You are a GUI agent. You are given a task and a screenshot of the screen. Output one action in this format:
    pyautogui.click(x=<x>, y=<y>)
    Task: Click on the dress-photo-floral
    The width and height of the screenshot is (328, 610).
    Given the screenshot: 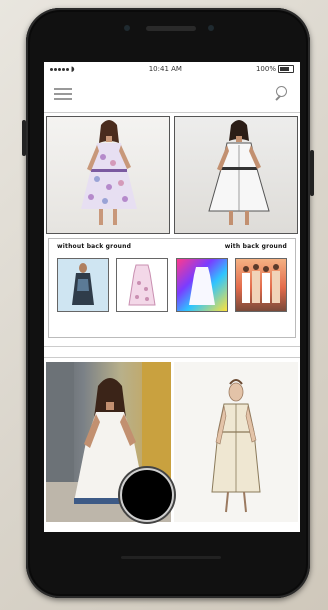 What is the action you would take?
    pyautogui.click(x=108, y=175)
    